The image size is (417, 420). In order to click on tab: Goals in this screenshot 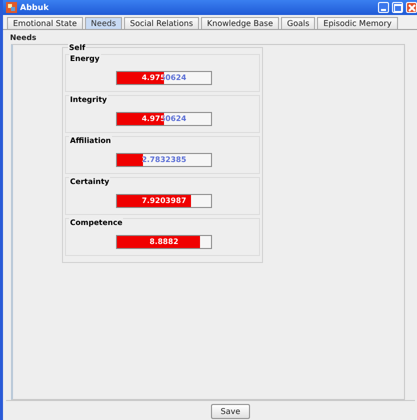, I will do `click(298, 23)`.